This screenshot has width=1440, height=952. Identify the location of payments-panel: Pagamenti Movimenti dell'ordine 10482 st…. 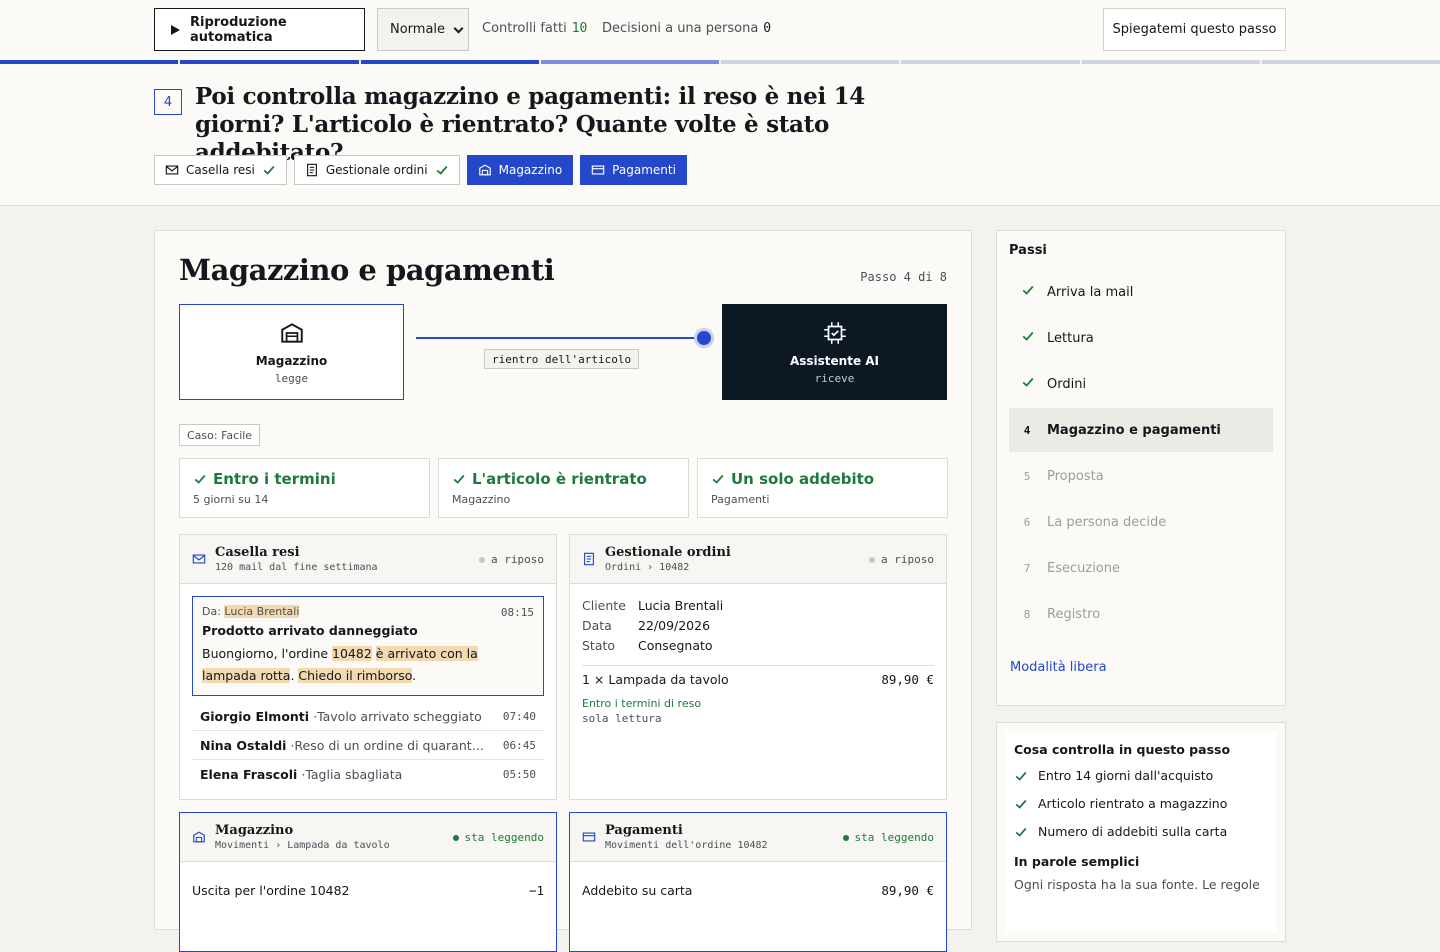
(758, 882).